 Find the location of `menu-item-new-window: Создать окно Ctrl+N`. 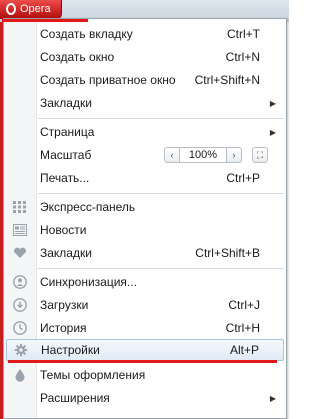

menu-item-new-window: Создать окно Ctrl+N is located at coordinates (145, 57).